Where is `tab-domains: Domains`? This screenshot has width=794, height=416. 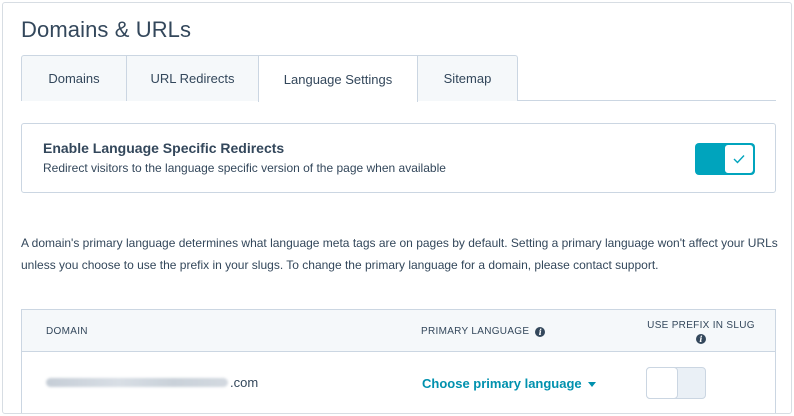 tab-domains: Domains is located at coordinates (74, 78).